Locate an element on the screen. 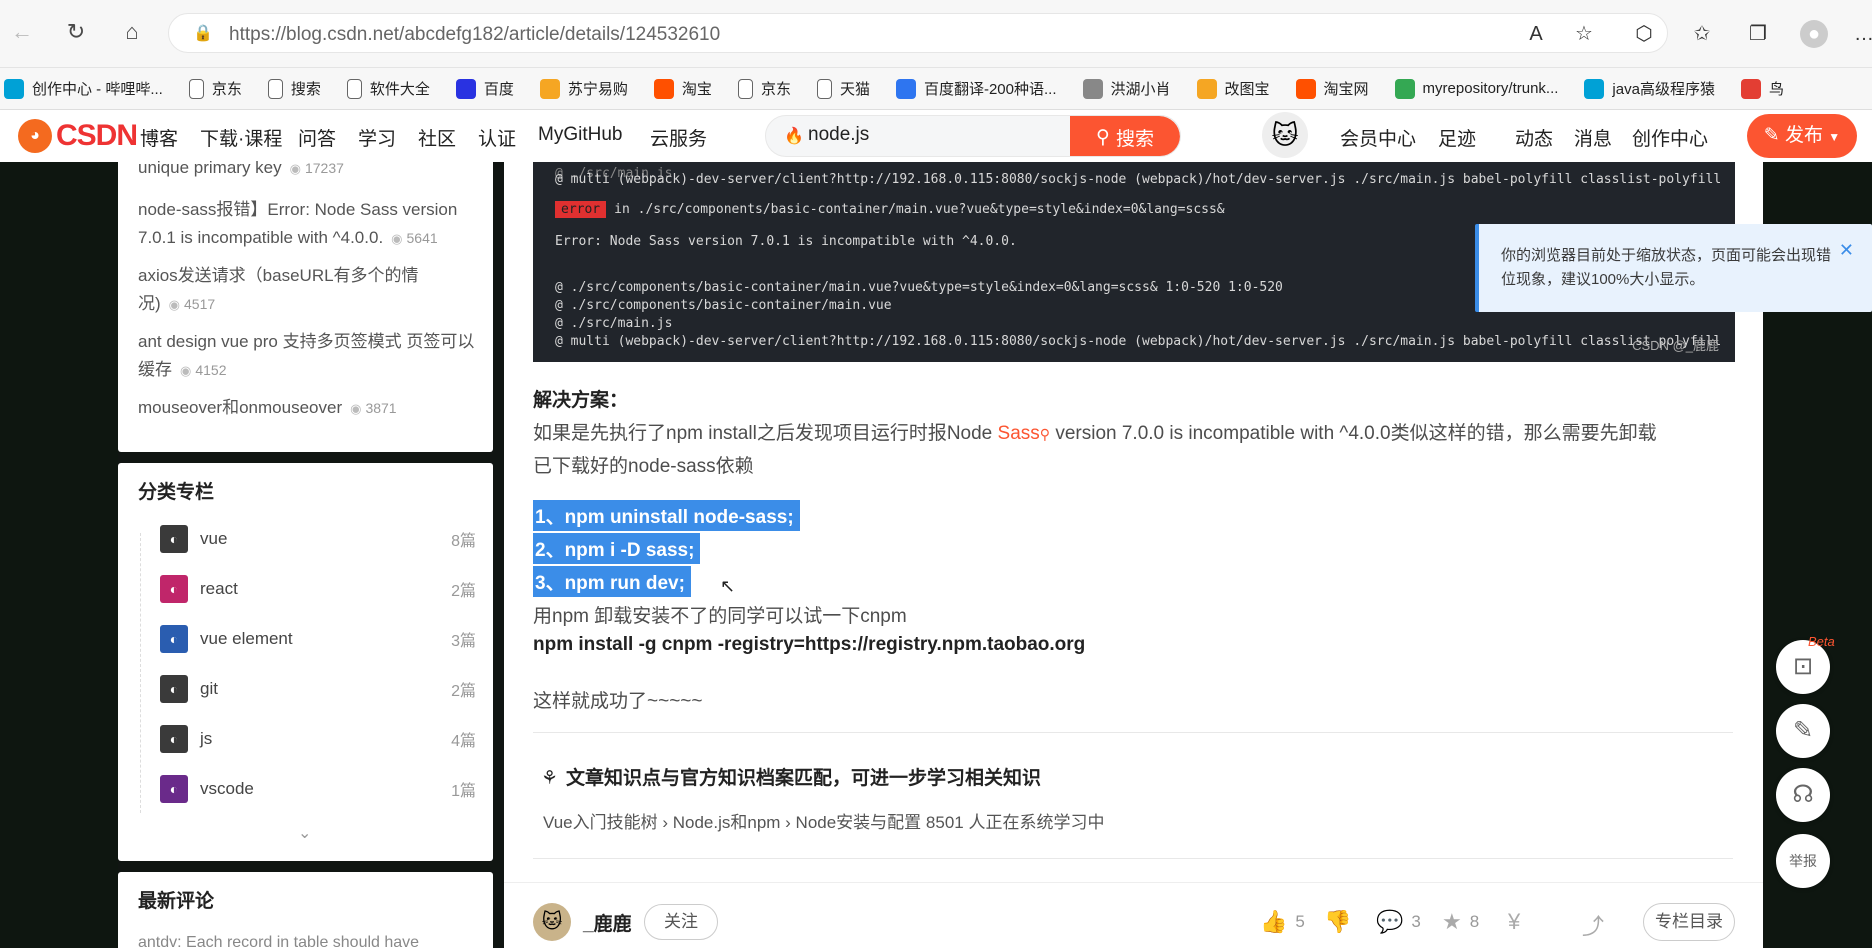 The height and width of the screenshot is (948, 1872). nav-item: 问答 is located at coordinates (317, 137).